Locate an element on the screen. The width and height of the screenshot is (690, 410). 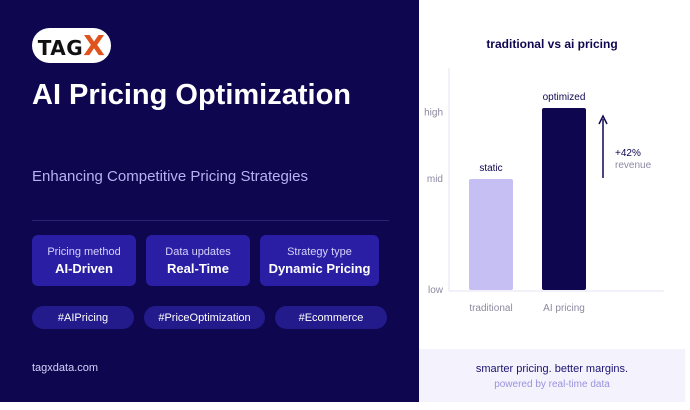
page-subtitle: Enhancing Competitive Pricing Strategies is located at coordinates (170, 176).